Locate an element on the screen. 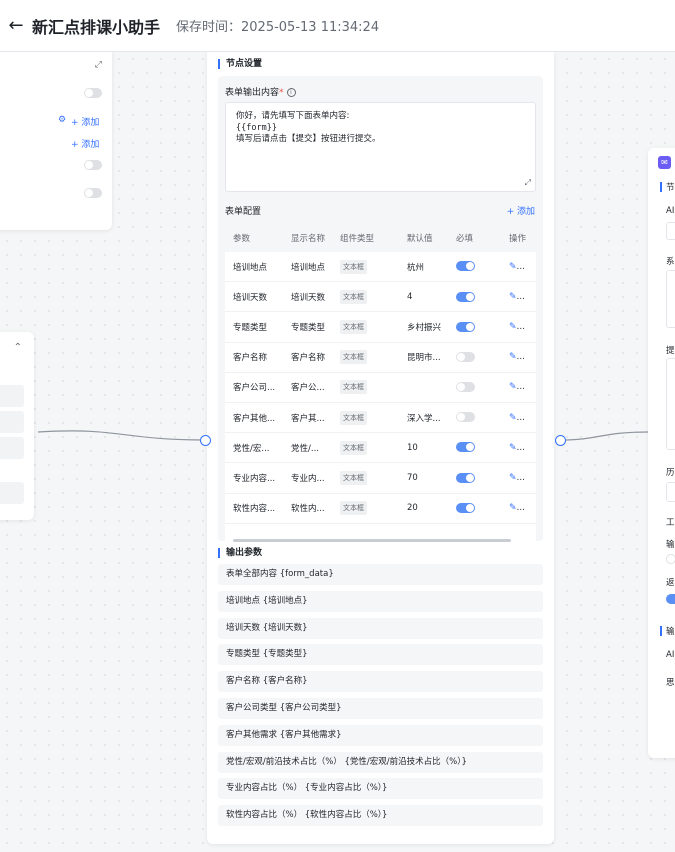 The height and width of the screenshot is (852, 675). ai-node: ✉ 节 AI 系 提 历 工 输 返 输 AI 思 is located at coordinates (661, 453).